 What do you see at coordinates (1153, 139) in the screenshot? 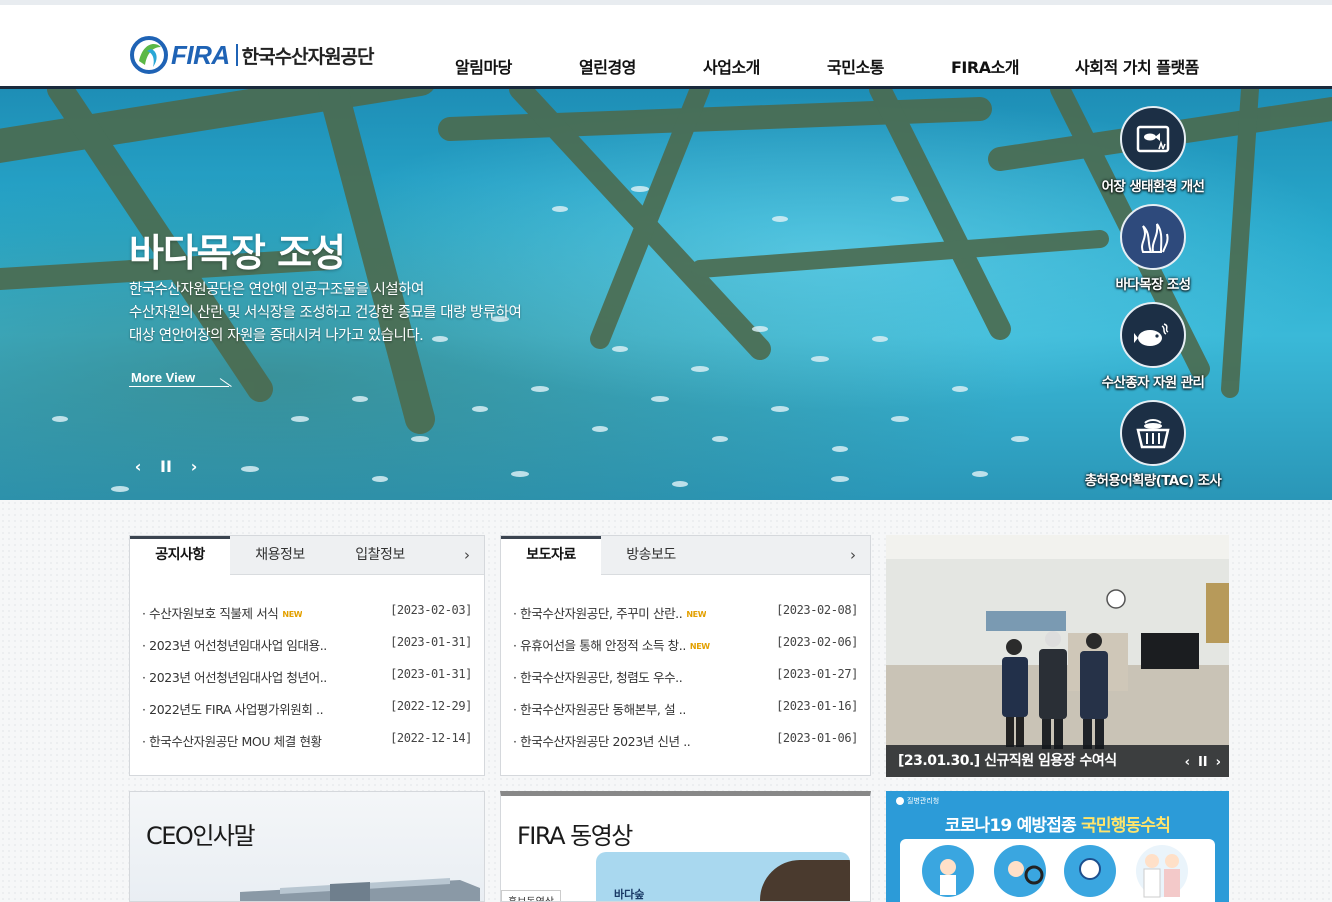
I see `fish-ecosystem-icon` at bounding box center [1153, 139].